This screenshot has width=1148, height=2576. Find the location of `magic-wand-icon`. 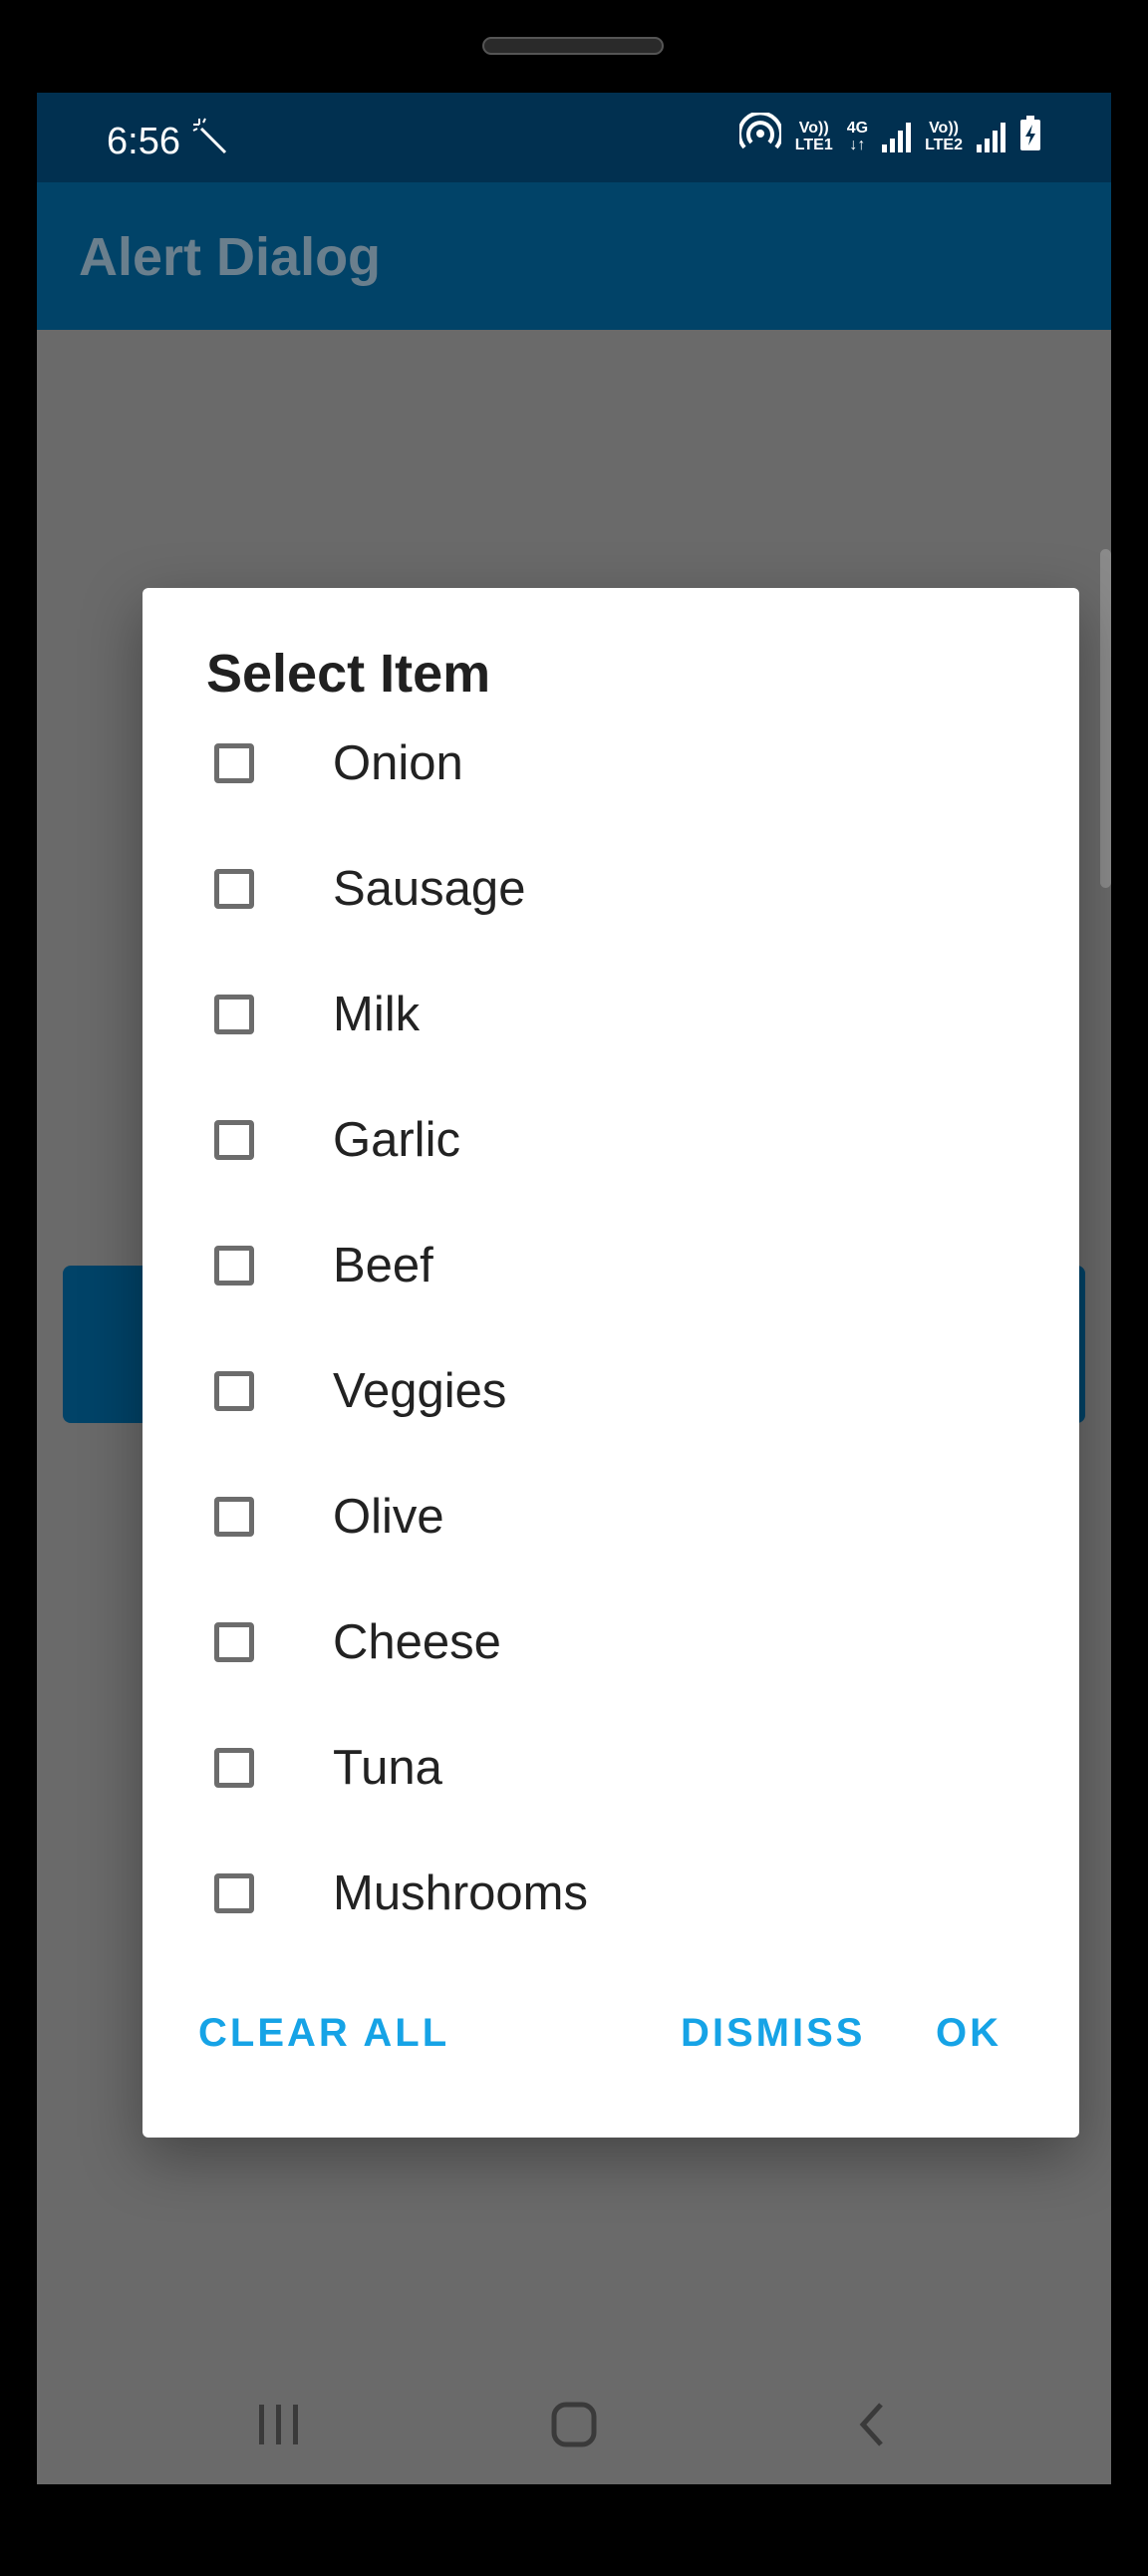

magic-wand-icon is located at coordinates (211, 141).